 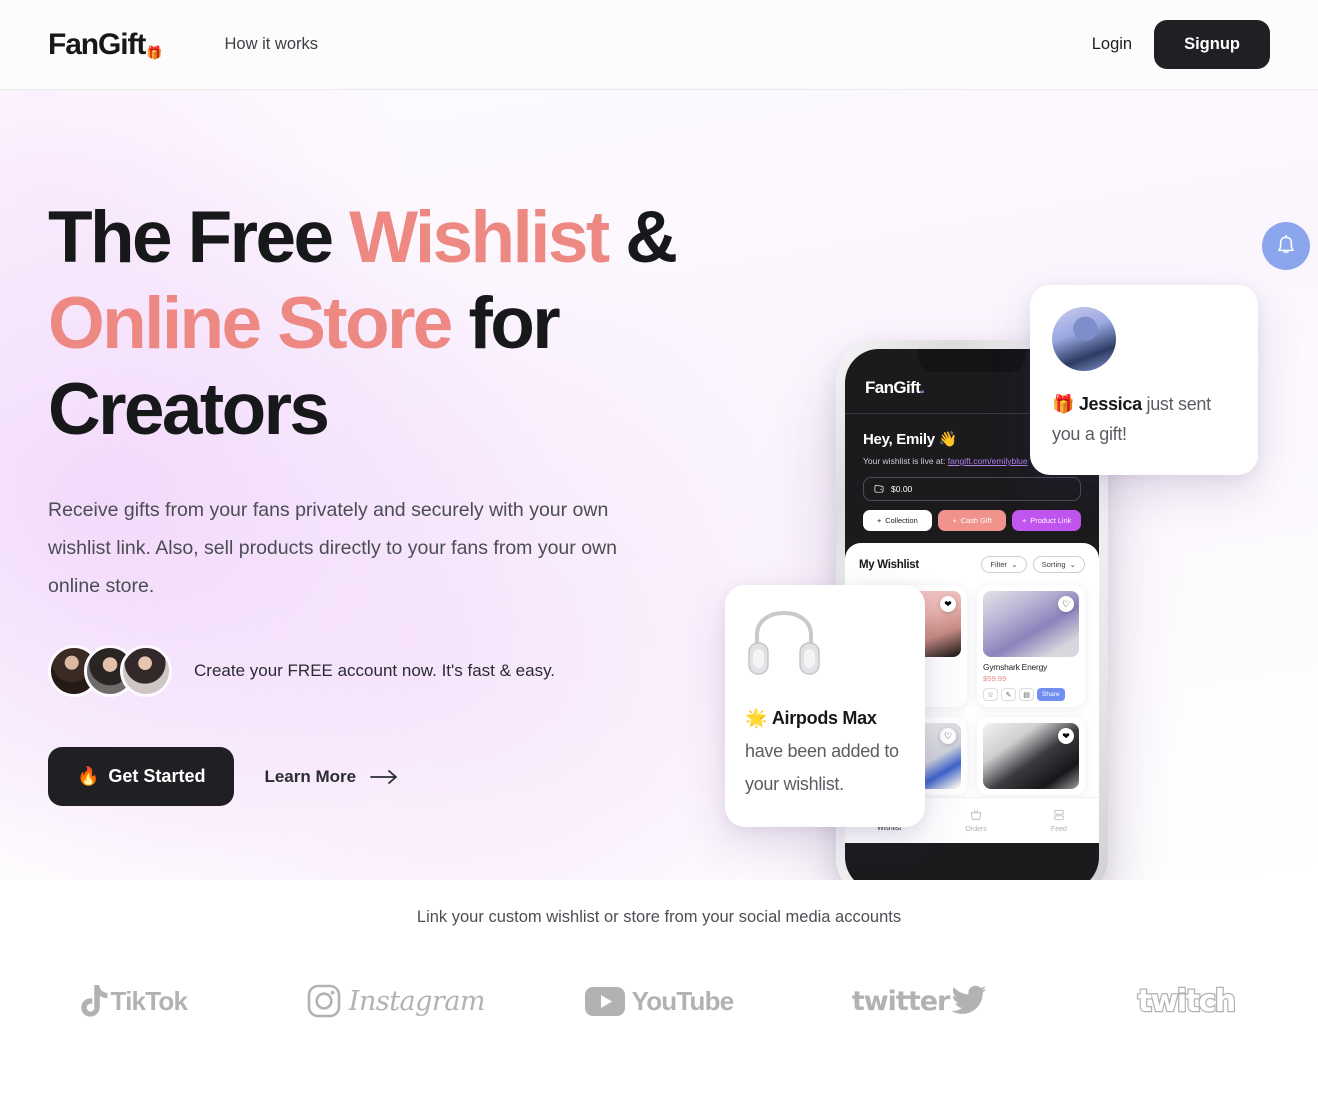 I want to click on wallet-icon, so click(x=879, y=489).